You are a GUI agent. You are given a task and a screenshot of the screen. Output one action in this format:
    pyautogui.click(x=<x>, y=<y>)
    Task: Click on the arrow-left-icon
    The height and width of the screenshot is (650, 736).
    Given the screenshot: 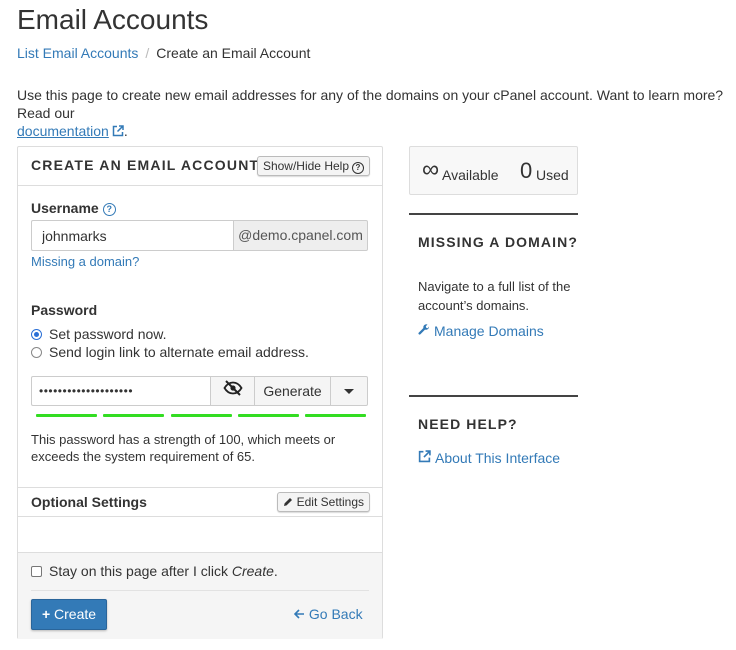 What is the action you would take?
    pyautogui.click(x=299, y=614)
    